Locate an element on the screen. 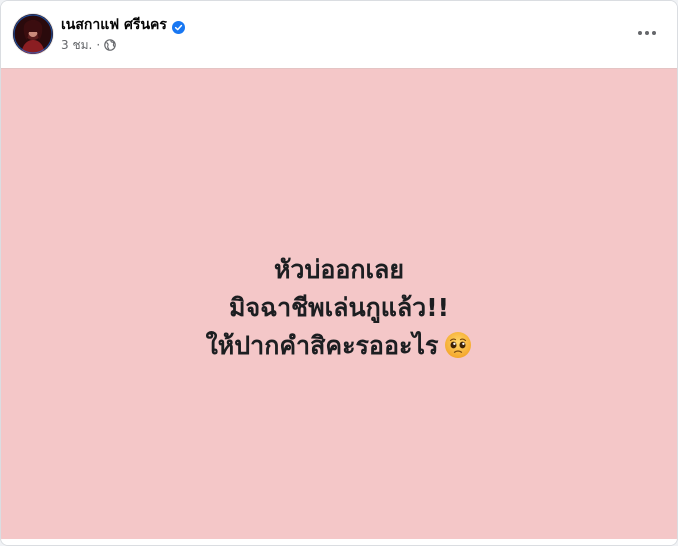 This screenshot has height=546, width=678. post-meta: 3 ชม. · is located at coordinates (88, 45).